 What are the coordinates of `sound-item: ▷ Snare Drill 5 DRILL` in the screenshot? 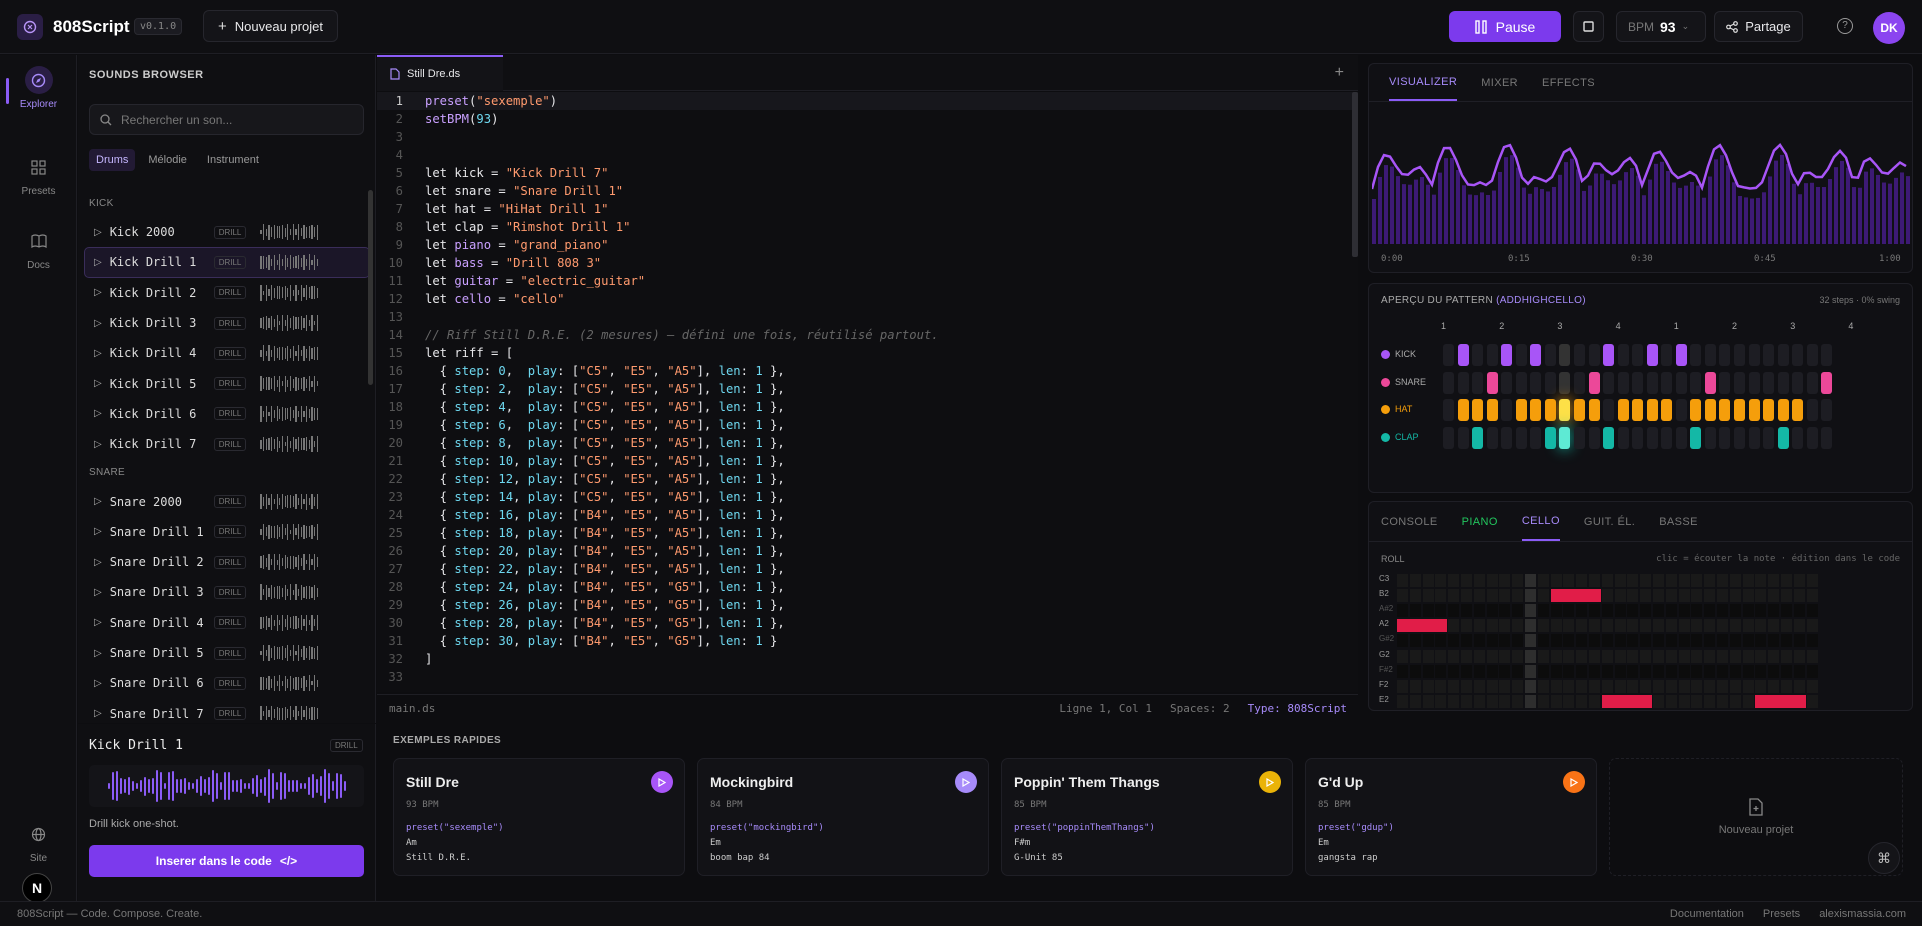 It's located at (227, 653).